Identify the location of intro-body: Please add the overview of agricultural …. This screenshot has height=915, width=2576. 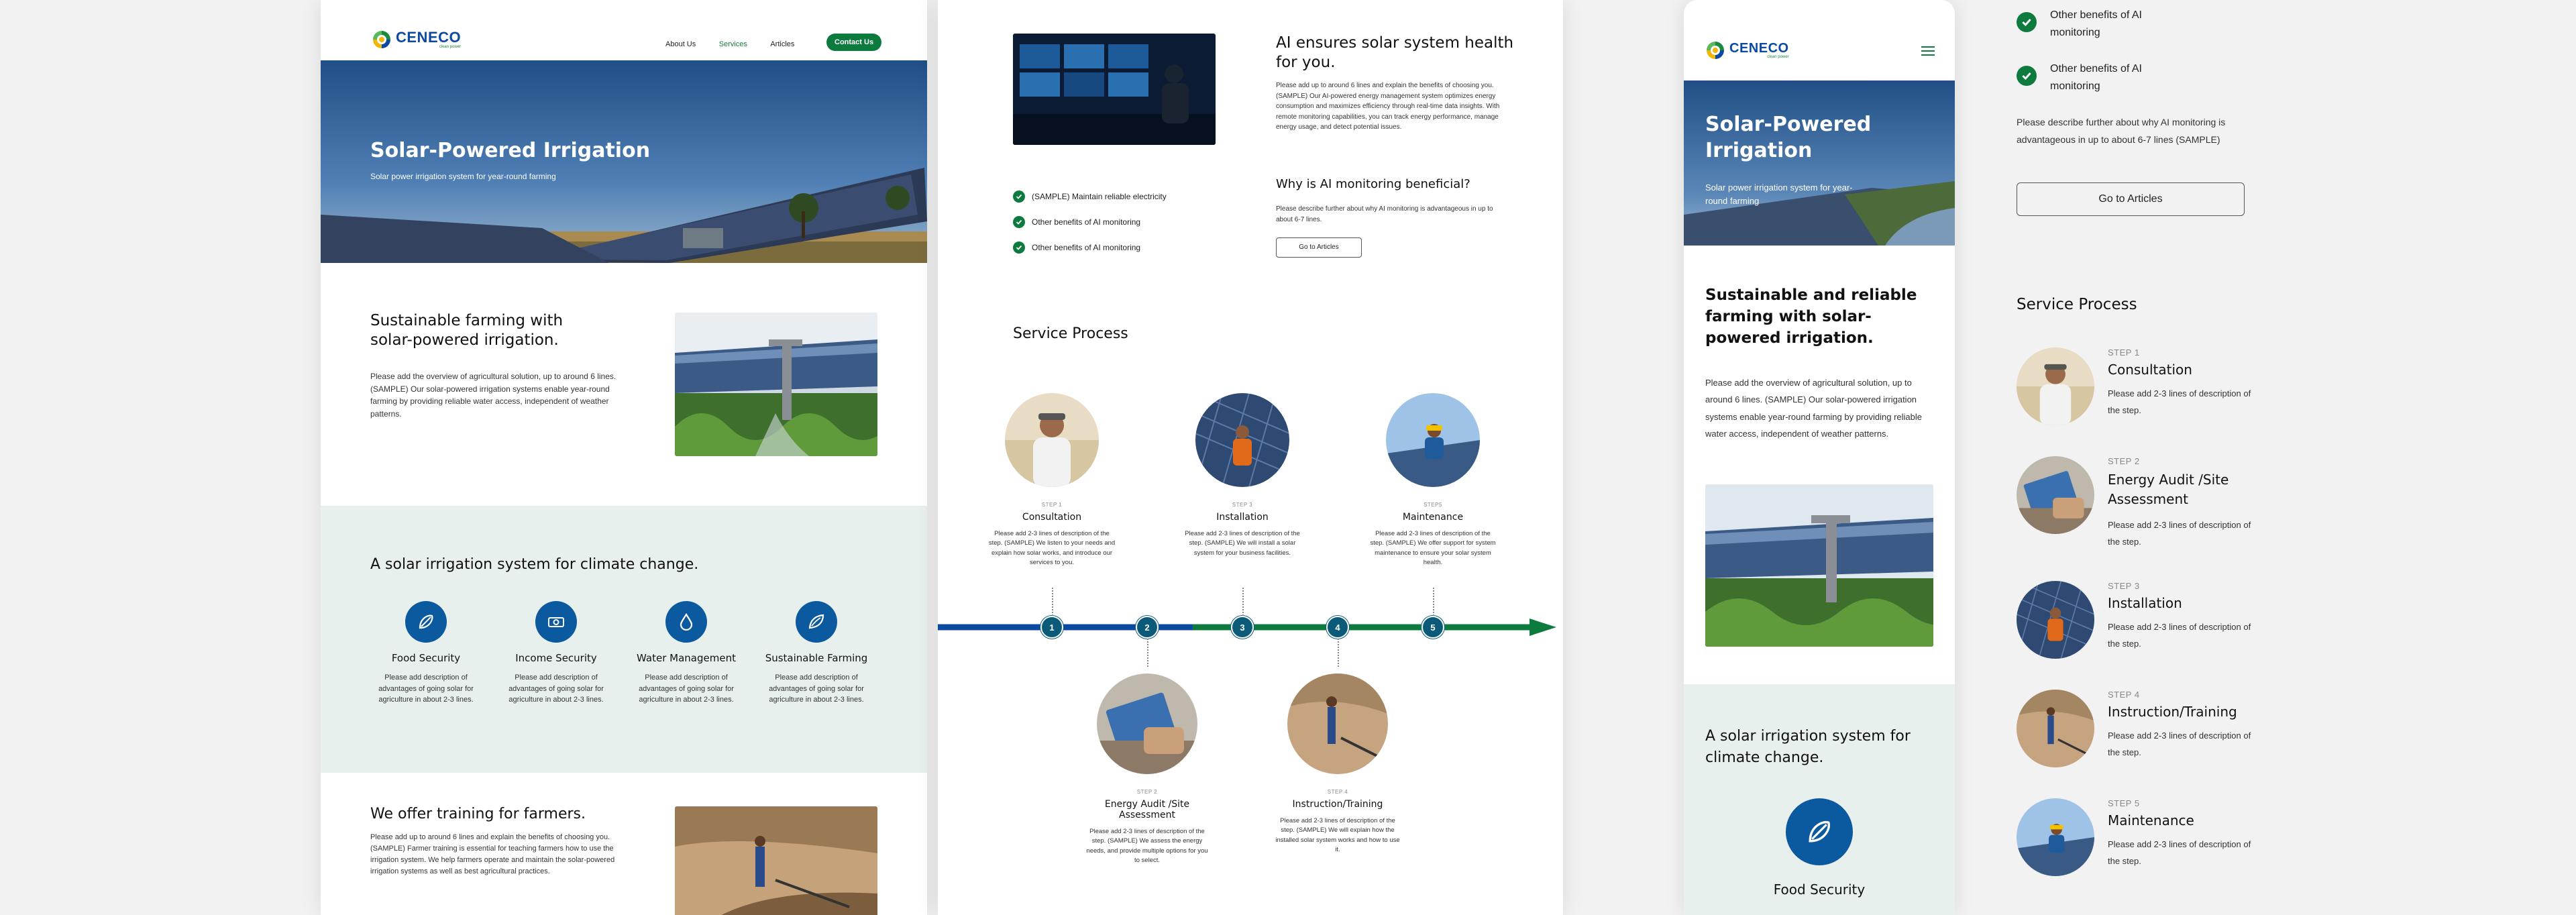
(493, 395).